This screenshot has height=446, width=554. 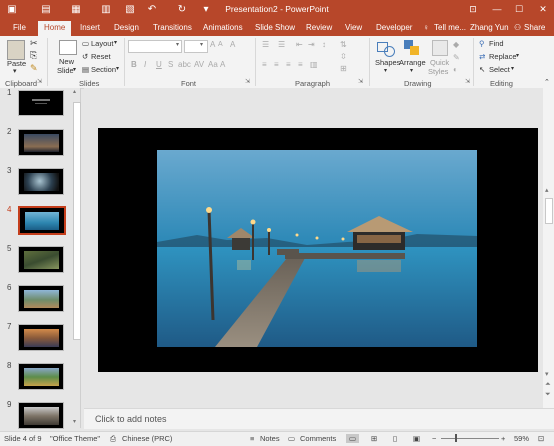 I want to click on reading-view-icon: ▯, so click(x=395, y=438).